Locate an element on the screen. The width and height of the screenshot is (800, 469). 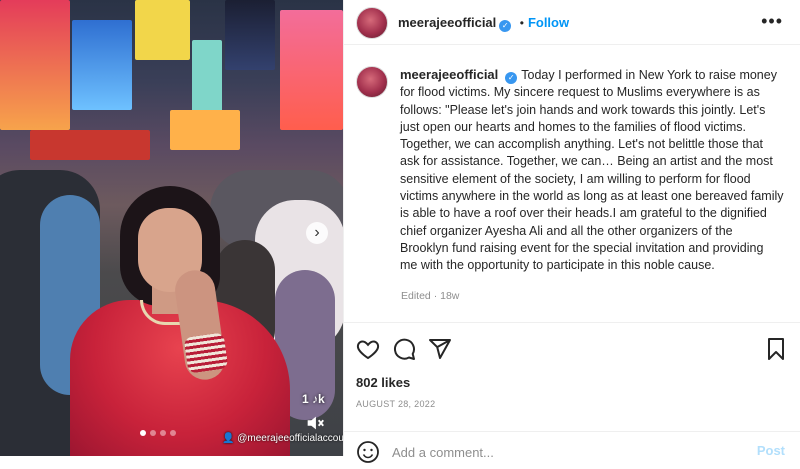
bangles is located at coordinates (206, 353).